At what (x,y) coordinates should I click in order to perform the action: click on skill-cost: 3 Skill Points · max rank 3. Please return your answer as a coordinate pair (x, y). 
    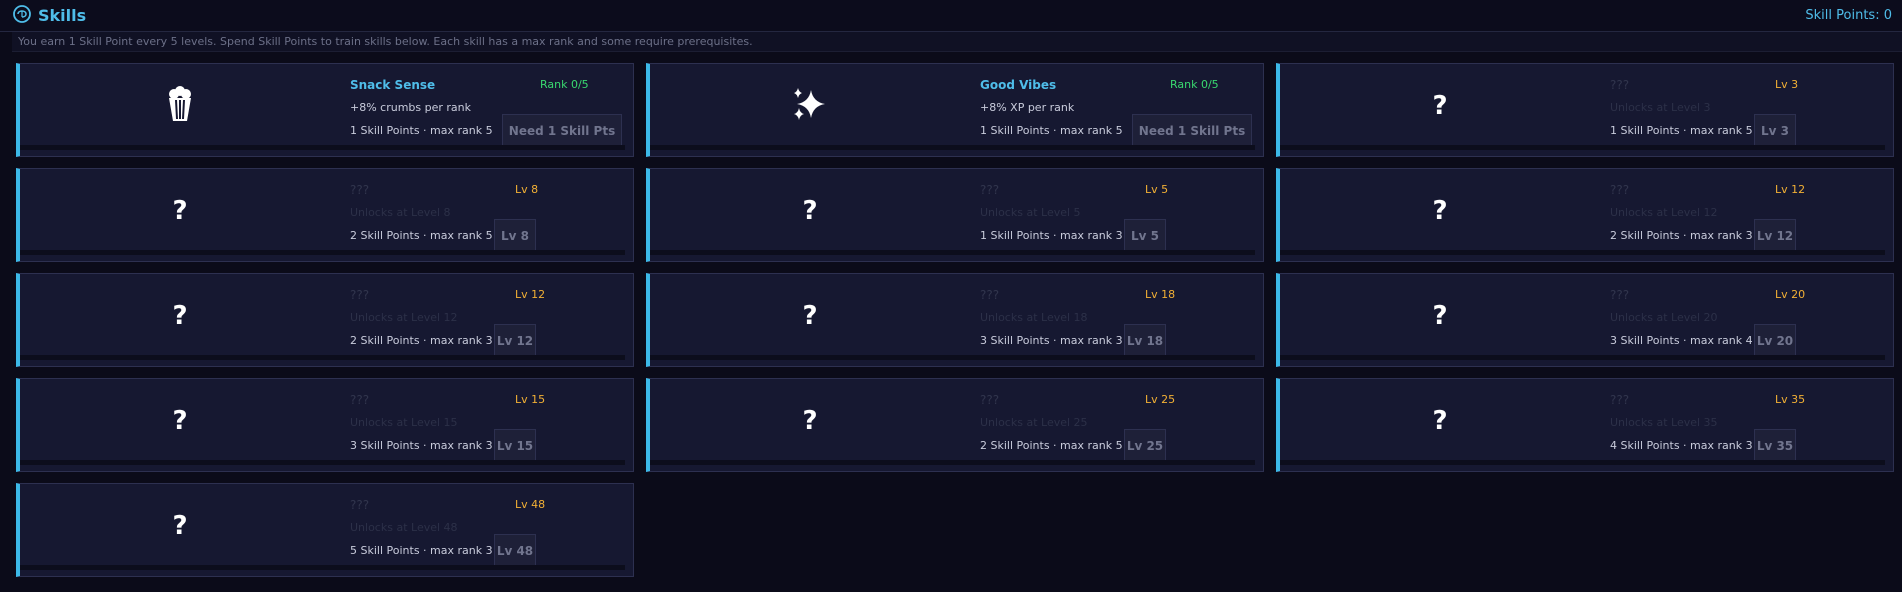
    Looking at the image, I should click on (1051, 340).